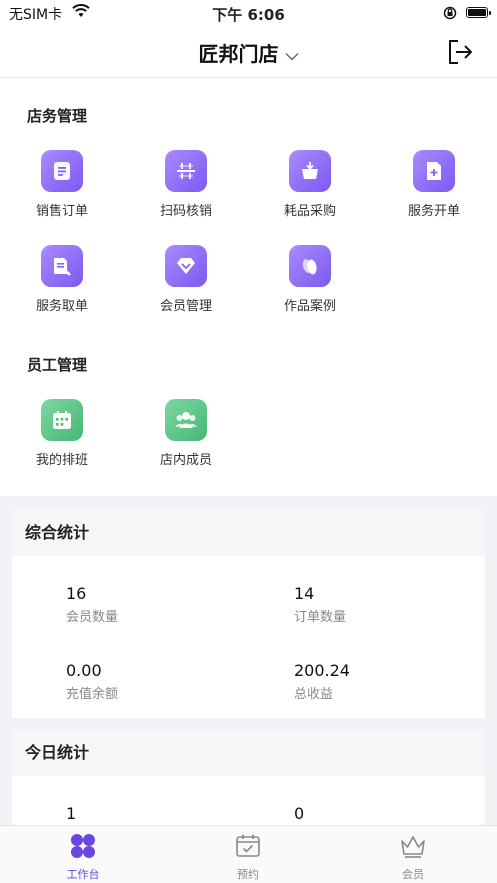  What do you see at coordinates (478, 12) in the screenshot?
I see `battery-icon` at bounding box center [478, 12].